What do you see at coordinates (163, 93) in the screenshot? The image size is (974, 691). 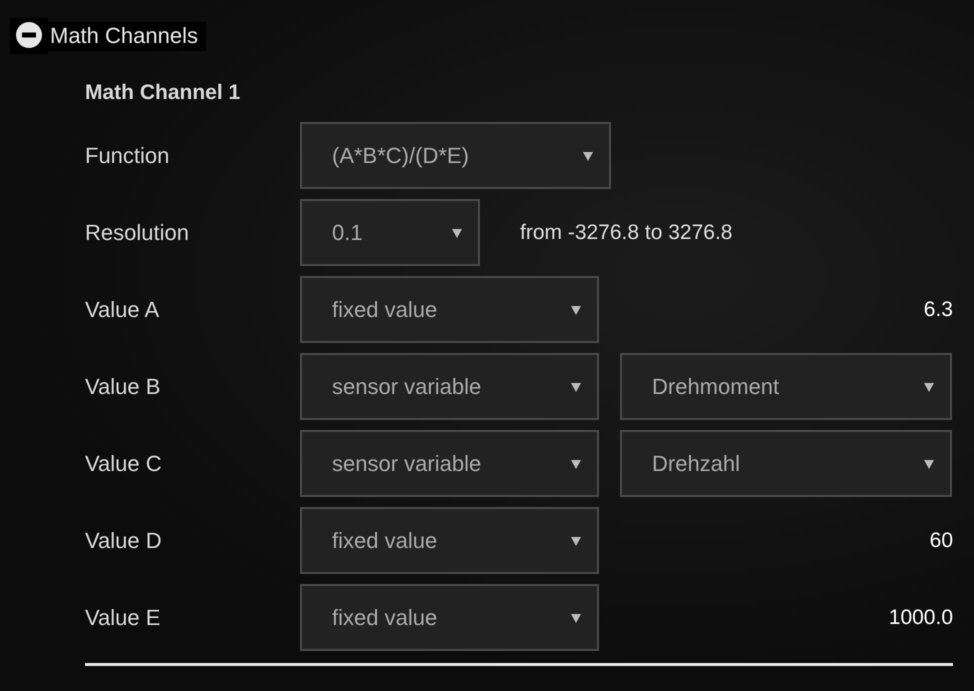 I see `channel-title: Math Channel 1` at bounding box center [163, 93].